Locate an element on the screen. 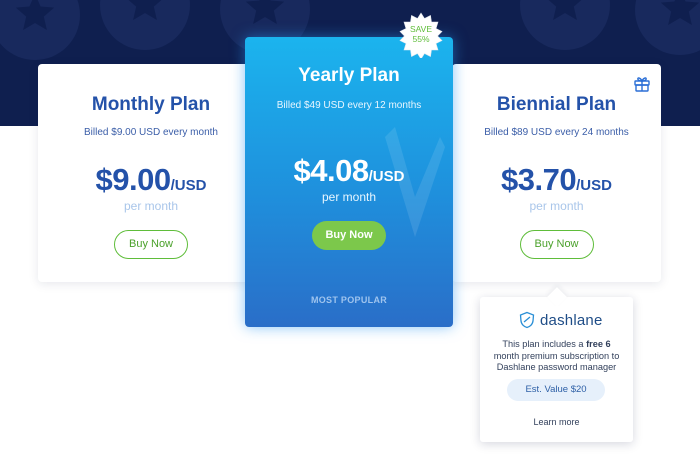 The width and height of the screenshot is (700, 461). plan-billing-note: Billed $9.00 USD every month is located at coordinates (151, 132).